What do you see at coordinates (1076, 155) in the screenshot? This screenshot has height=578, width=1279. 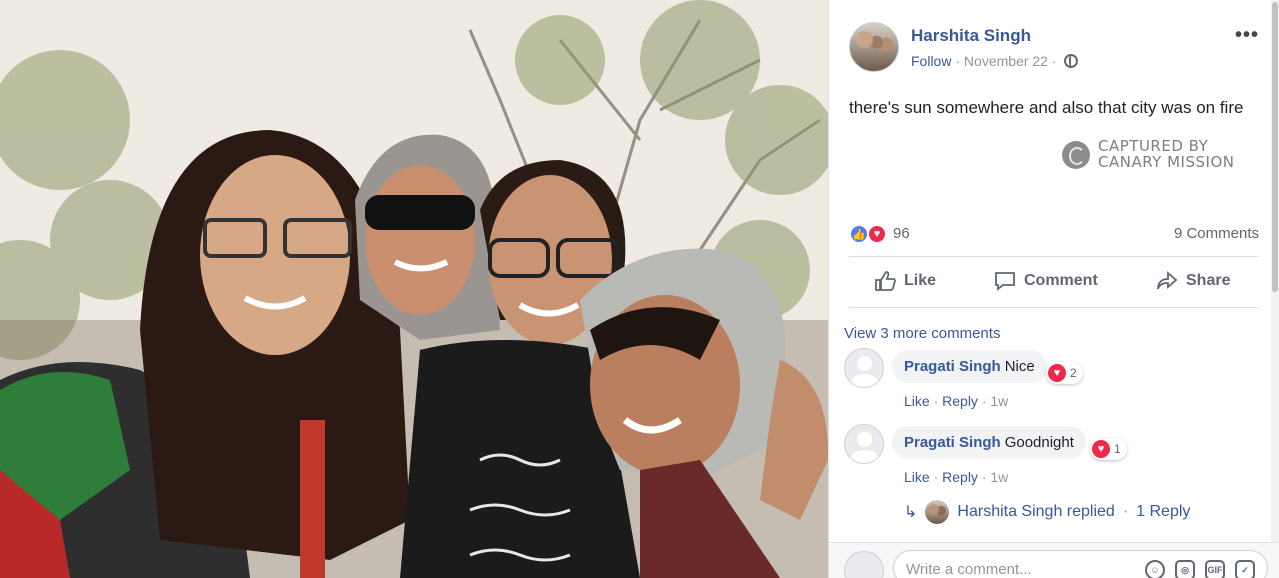 I see `canary-logo-icon` at bounding box center [1076, 155].